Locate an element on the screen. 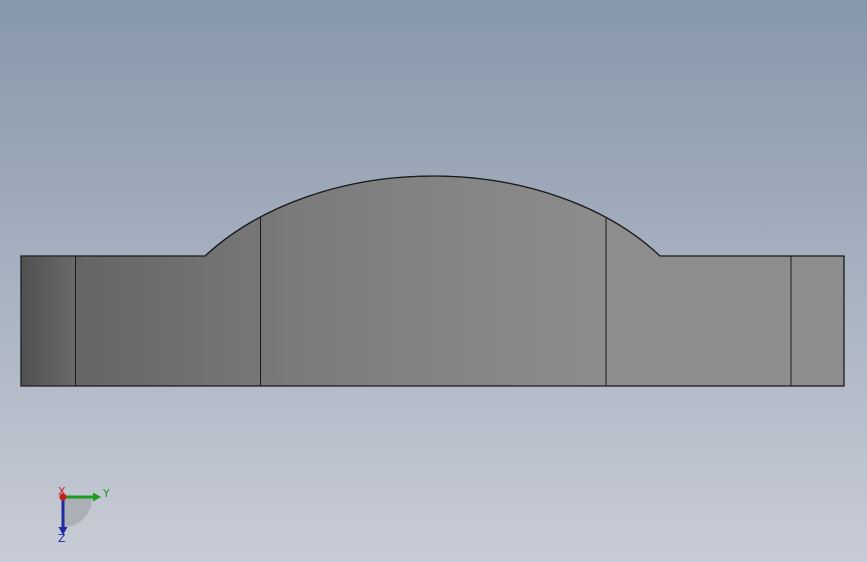 Image resolution: width=867 pixels, height=562 pixels. triad-x-label: X is located at coordinates (62, 491).